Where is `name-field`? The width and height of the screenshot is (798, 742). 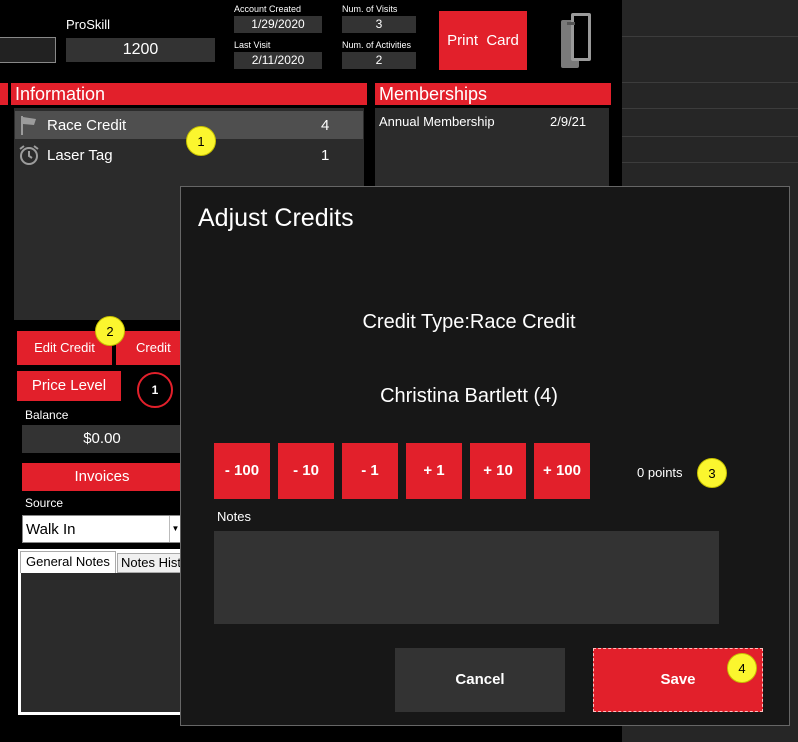
name-field is located at coordinates (28, 50).